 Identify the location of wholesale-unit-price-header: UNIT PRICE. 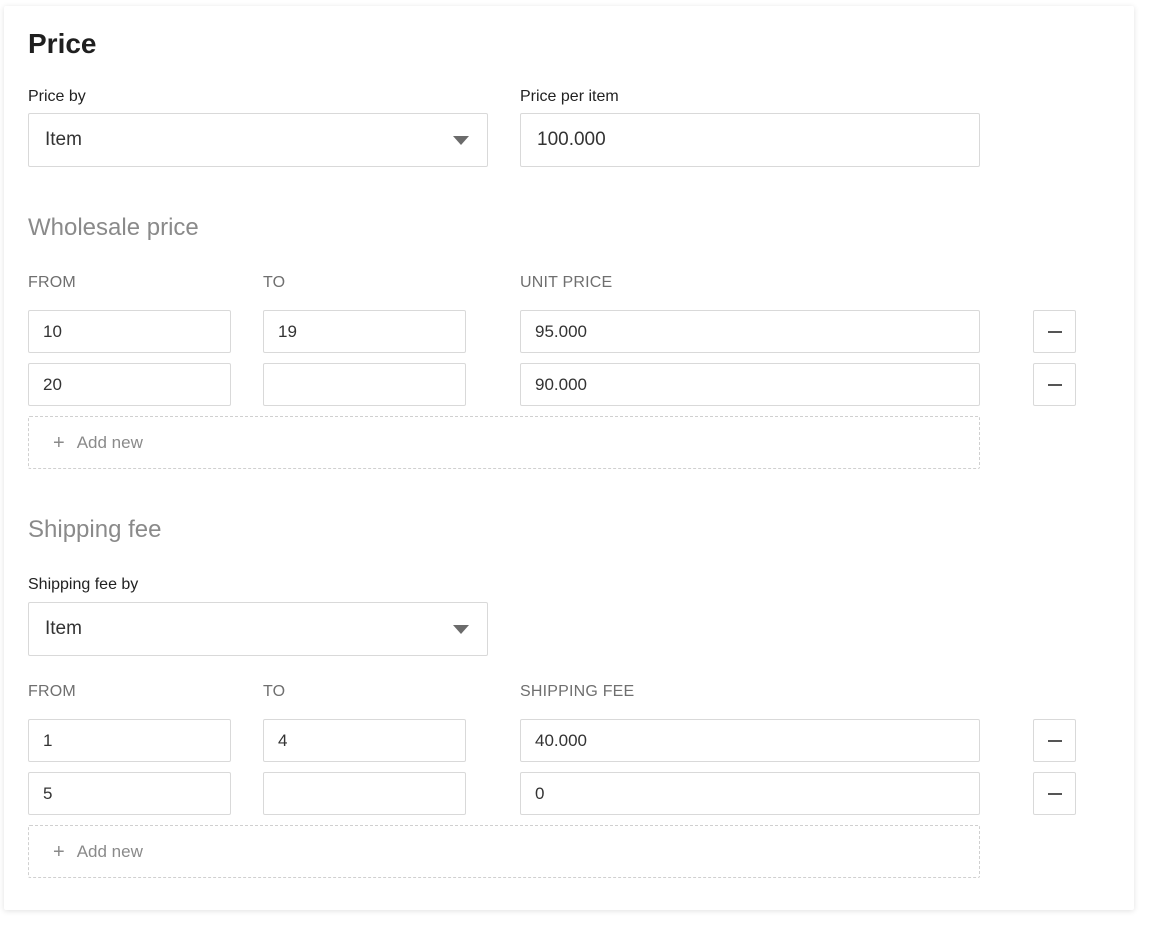
(566, 282).